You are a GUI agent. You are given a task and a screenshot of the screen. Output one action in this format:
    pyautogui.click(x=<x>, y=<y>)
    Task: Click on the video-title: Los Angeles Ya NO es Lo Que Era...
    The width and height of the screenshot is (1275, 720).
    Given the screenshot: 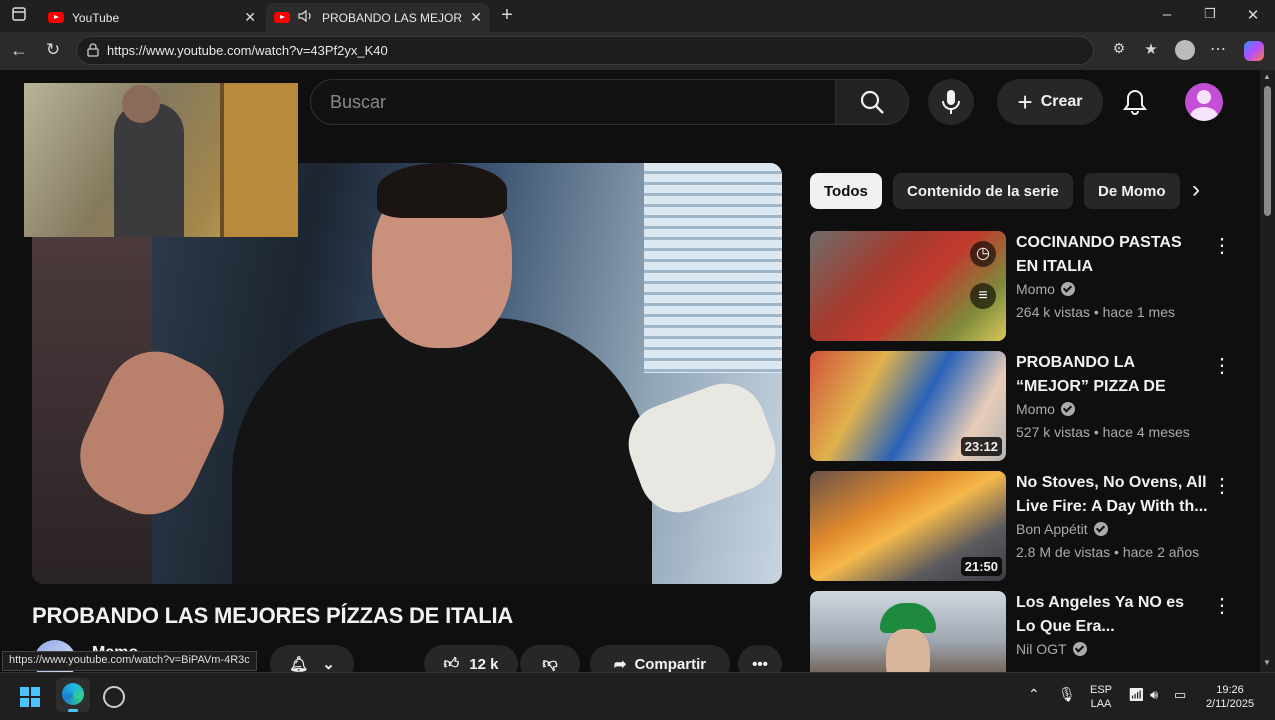 What is the action you would take?
    pyautogui.click(x=1112, y=615)
    